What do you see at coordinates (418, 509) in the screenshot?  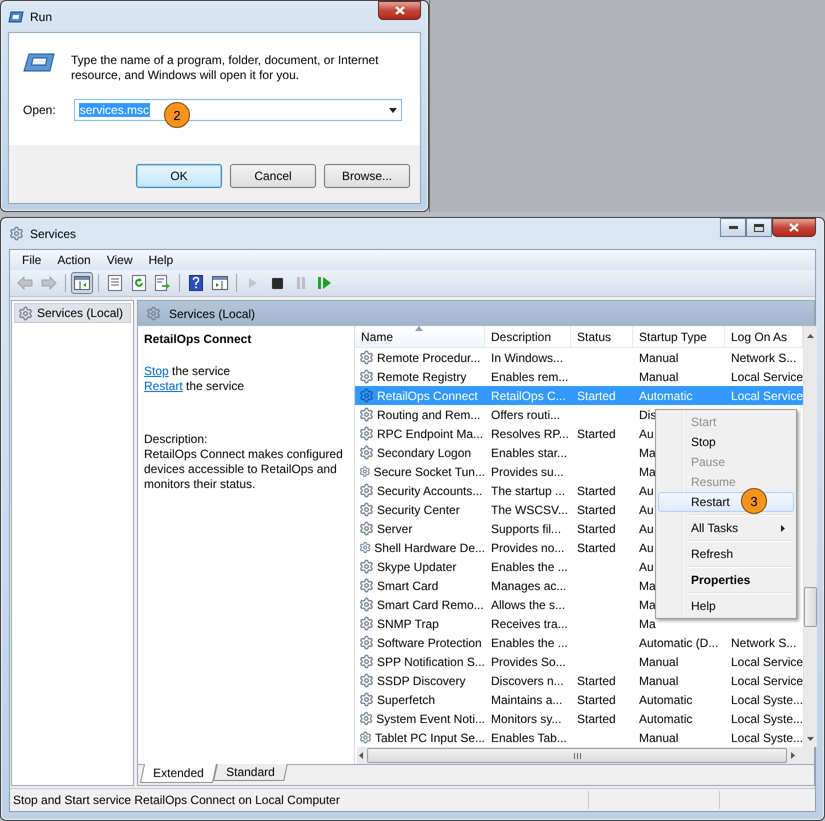 I see `table-cell: Security Center` at bounding box center [418, 509].